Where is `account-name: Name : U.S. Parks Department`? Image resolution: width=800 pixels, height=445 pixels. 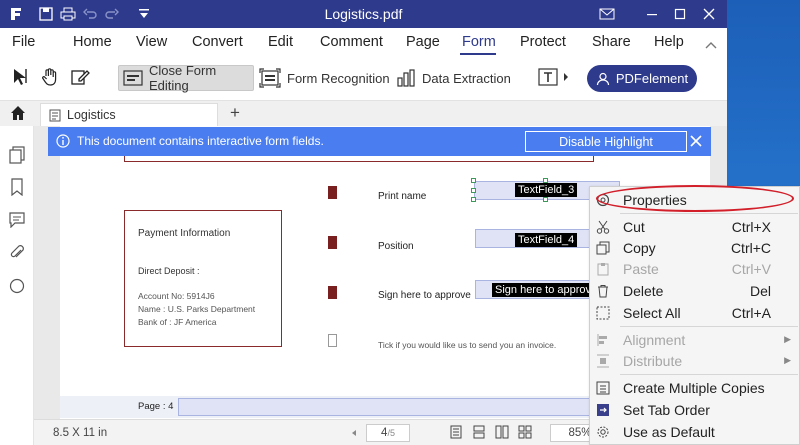 account-name: Name : U.S. Parks Department is located at coordinates (197, 309).